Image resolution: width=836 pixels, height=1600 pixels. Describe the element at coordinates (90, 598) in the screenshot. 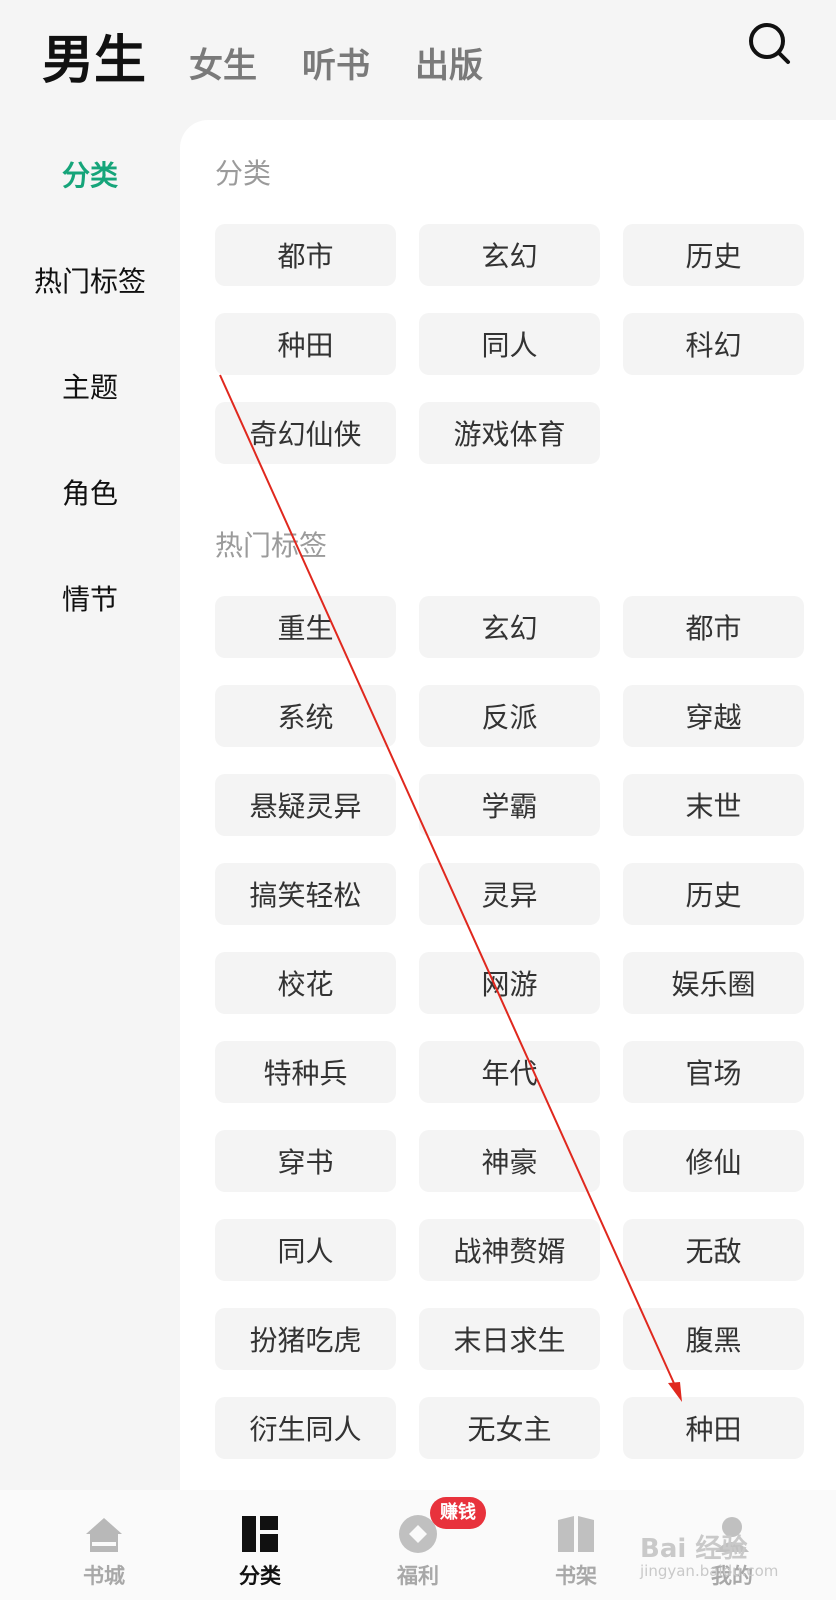

I see `sidebar-item-plot: 情节` at that location.